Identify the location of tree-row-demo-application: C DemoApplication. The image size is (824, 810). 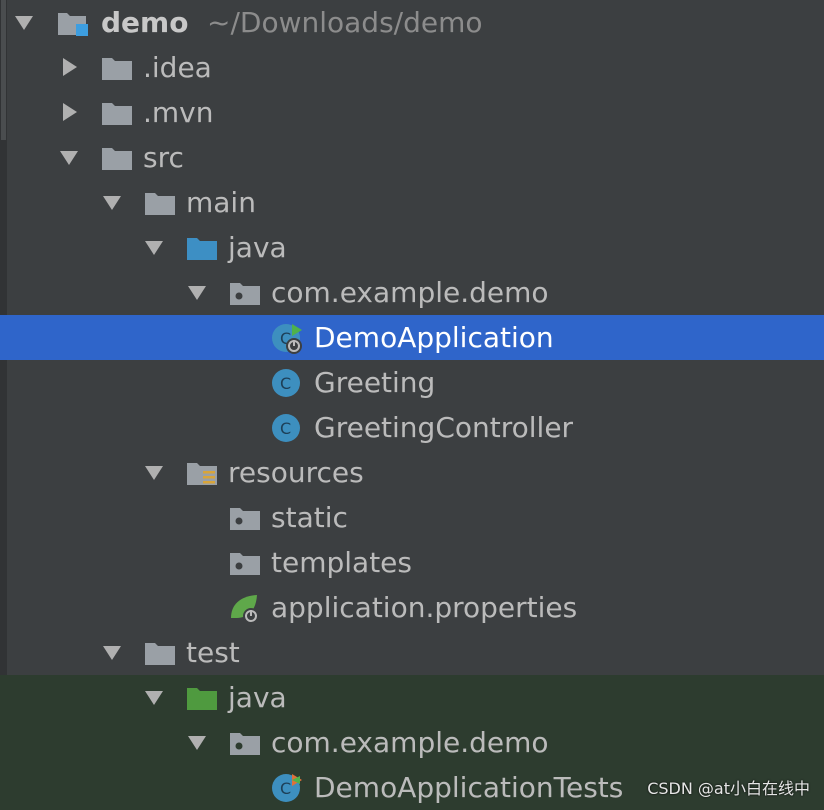
(412, 337).